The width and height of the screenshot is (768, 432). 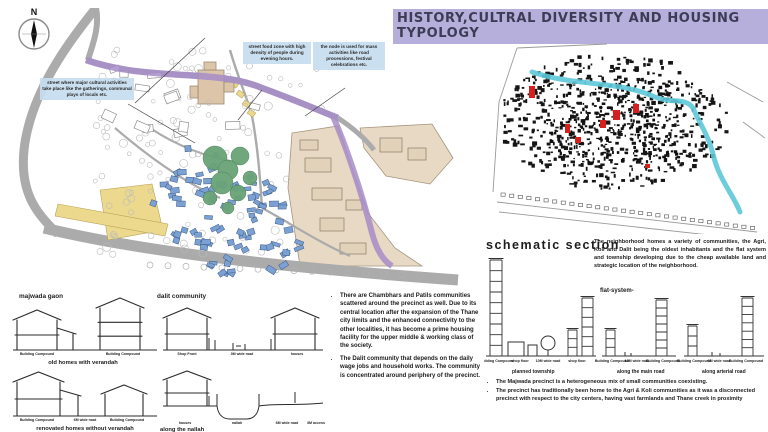 I want to click on map-temple-complex, so click(x=212, y=83).